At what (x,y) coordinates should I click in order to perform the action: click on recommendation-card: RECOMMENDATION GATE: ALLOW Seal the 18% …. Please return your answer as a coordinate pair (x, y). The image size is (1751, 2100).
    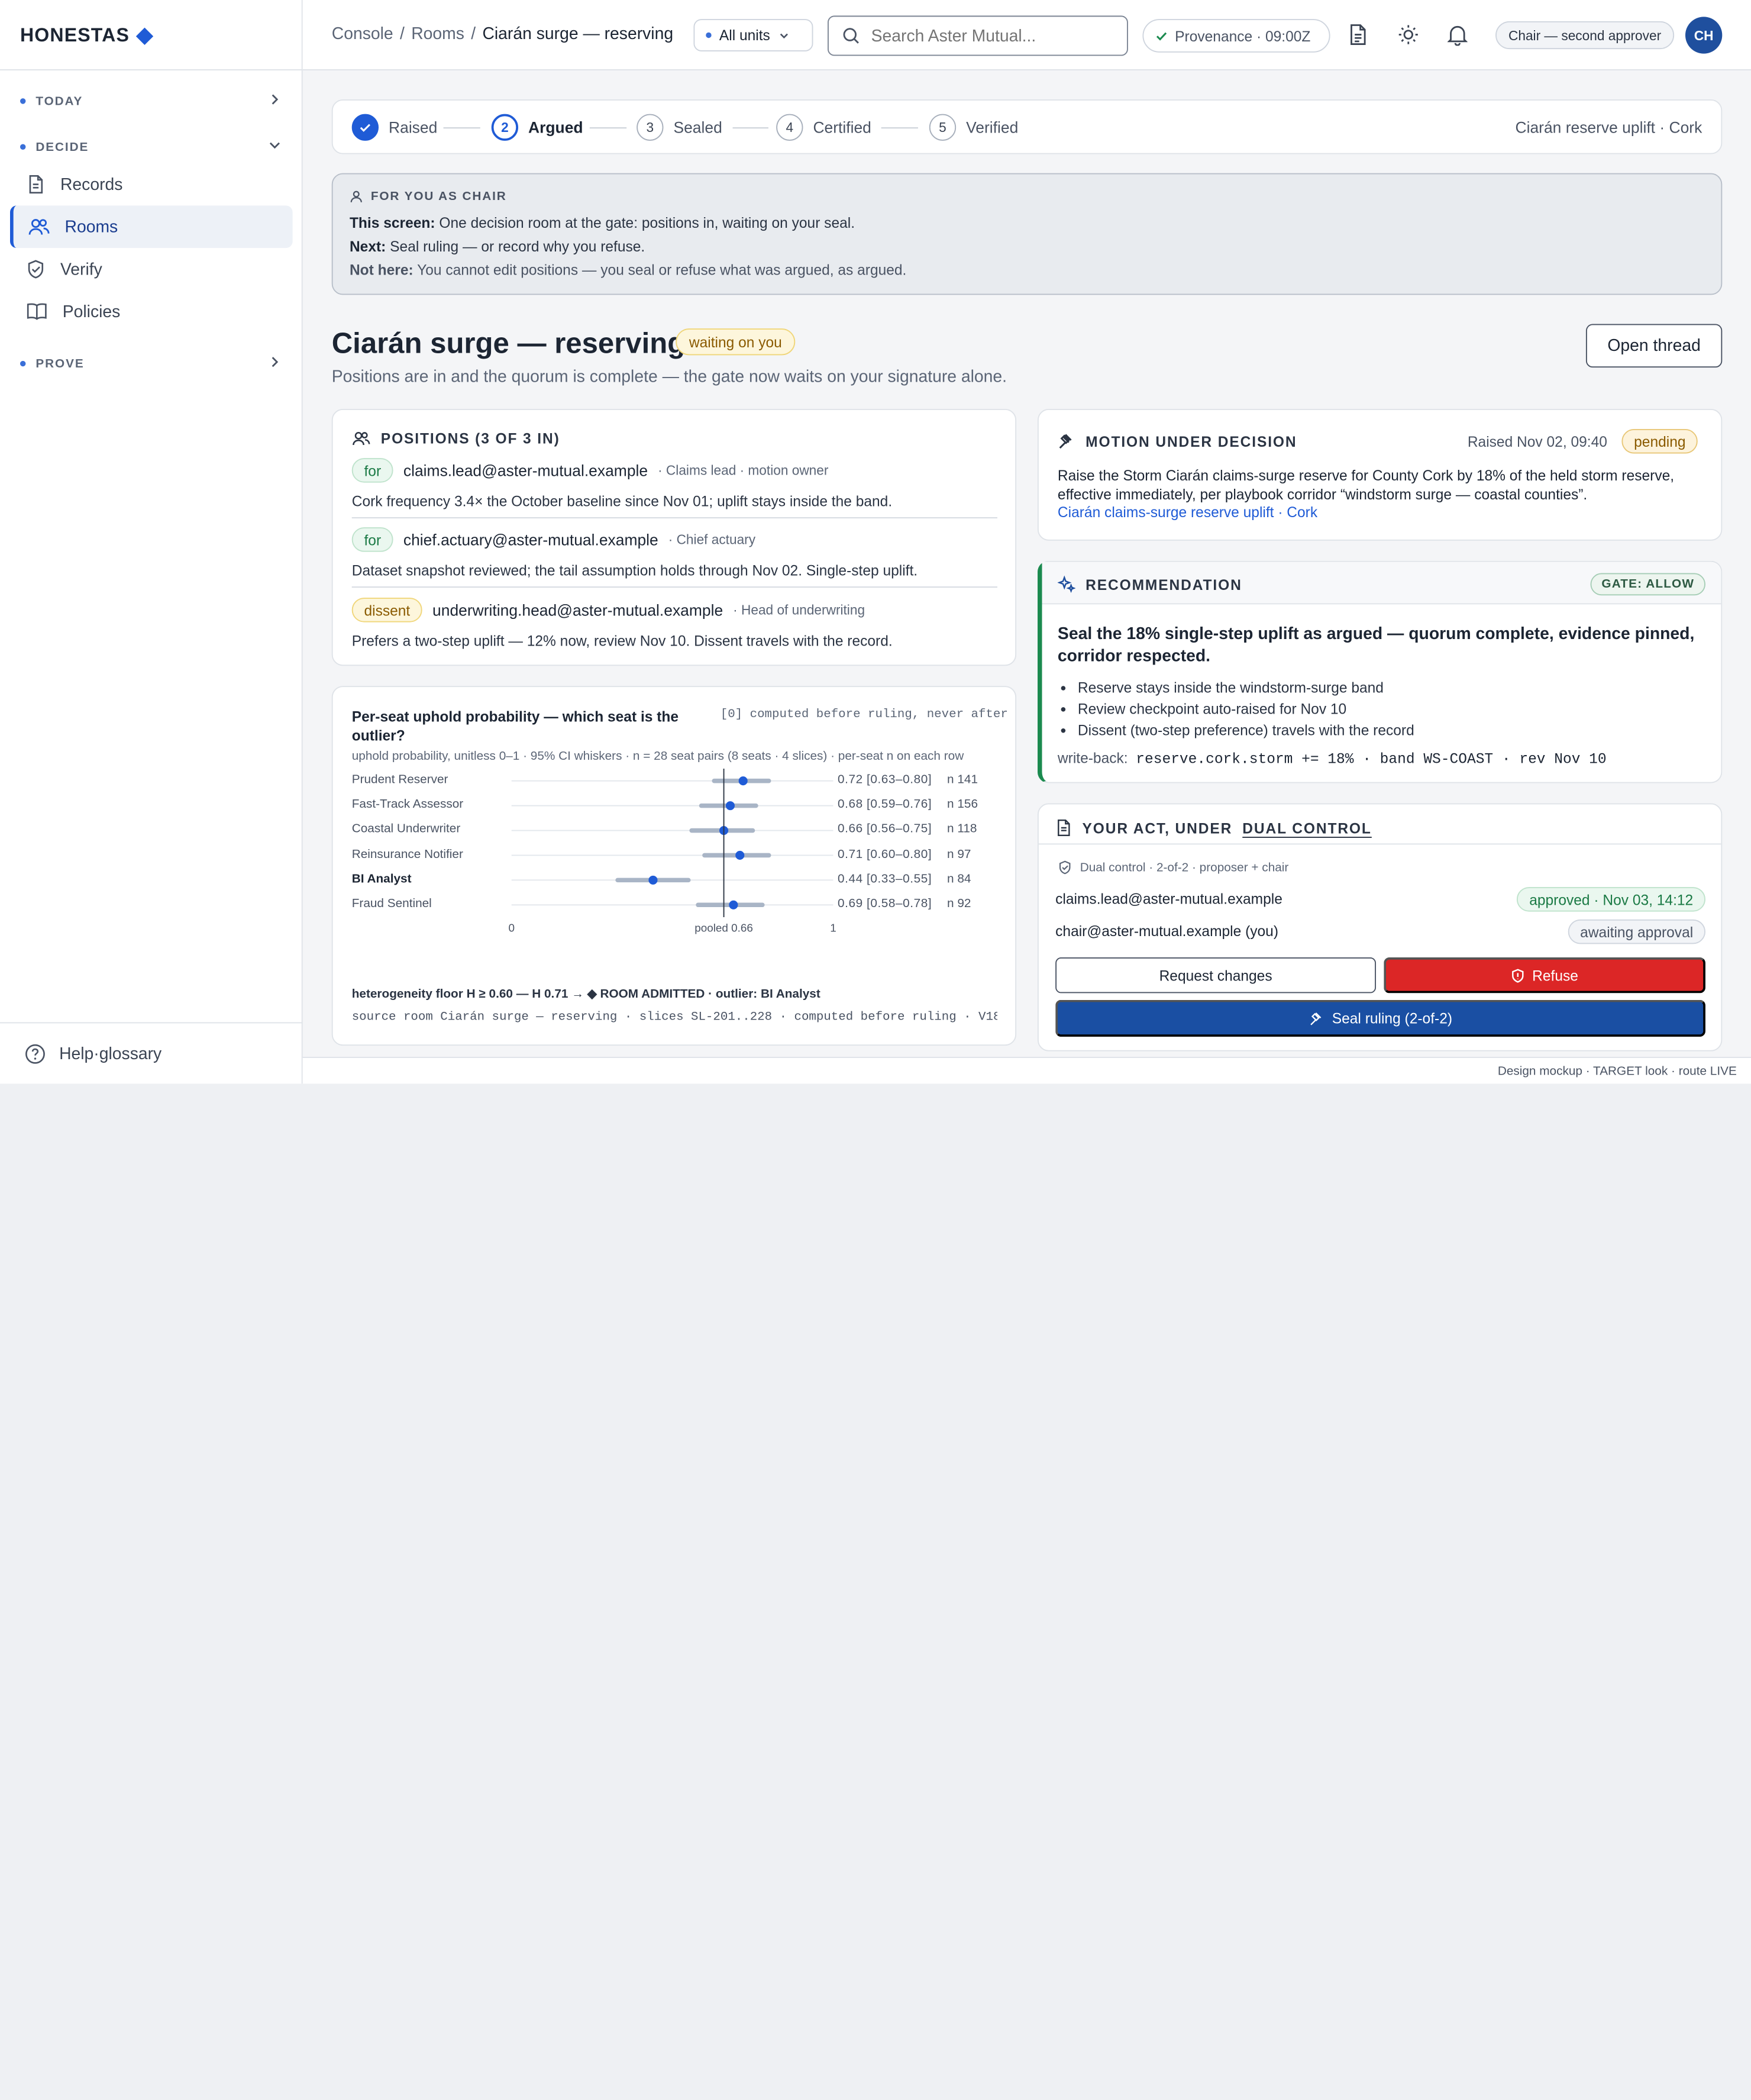
    Looking at the image, I should click on (1380, 671).